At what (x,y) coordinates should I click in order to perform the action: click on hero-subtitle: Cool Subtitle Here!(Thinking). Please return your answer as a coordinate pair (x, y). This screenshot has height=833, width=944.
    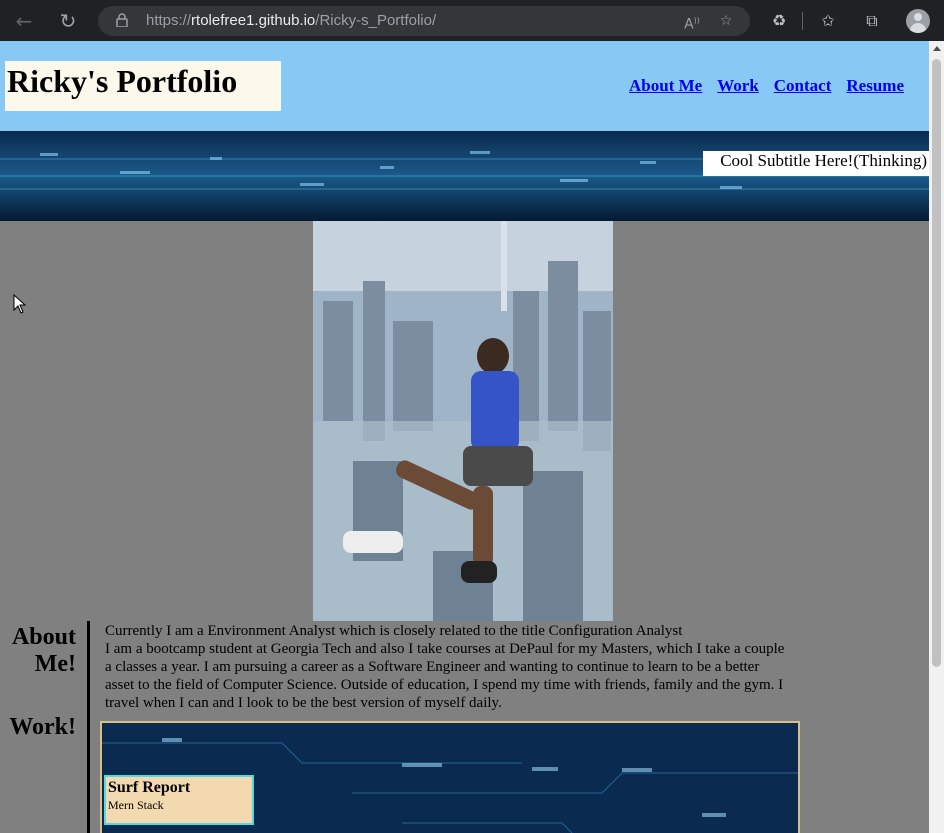
    Looking at the image, I should click on (816, 163).